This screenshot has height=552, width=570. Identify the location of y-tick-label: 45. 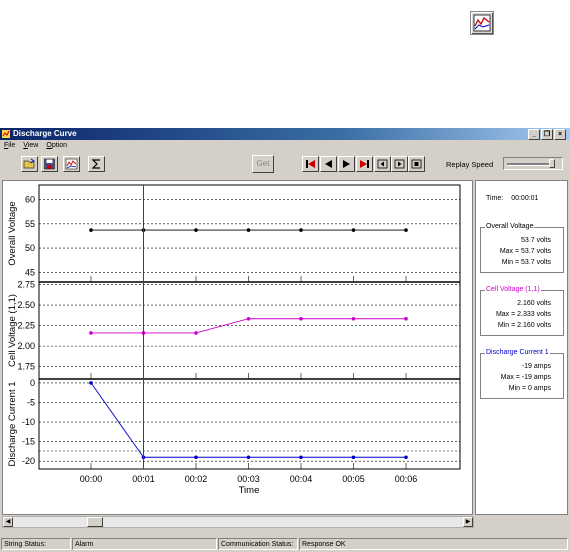
(30, 272).